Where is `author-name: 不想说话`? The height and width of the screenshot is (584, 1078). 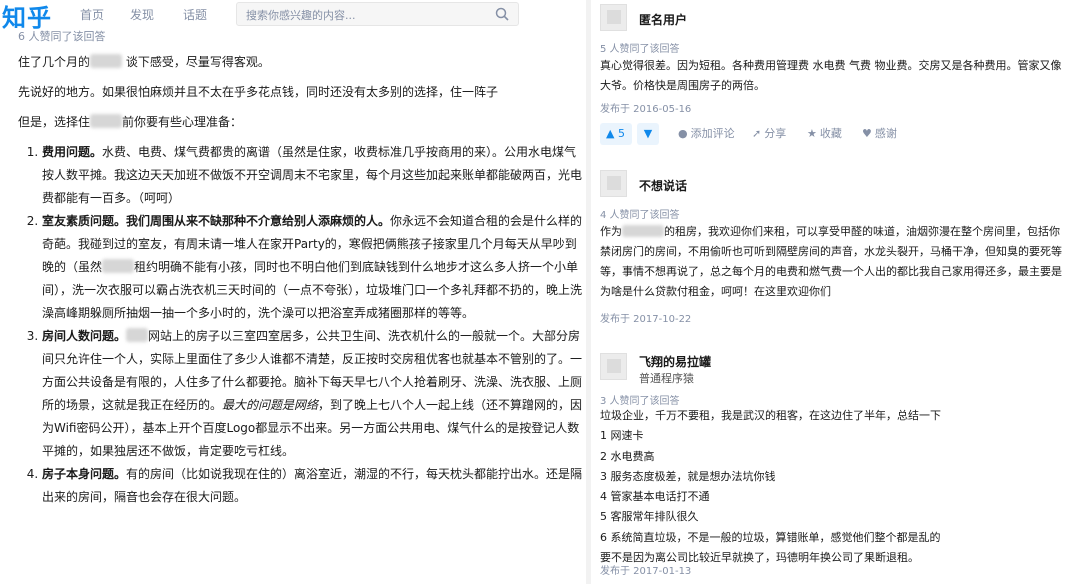
author-name: 不想说话 is located at coordinates (663, 185).